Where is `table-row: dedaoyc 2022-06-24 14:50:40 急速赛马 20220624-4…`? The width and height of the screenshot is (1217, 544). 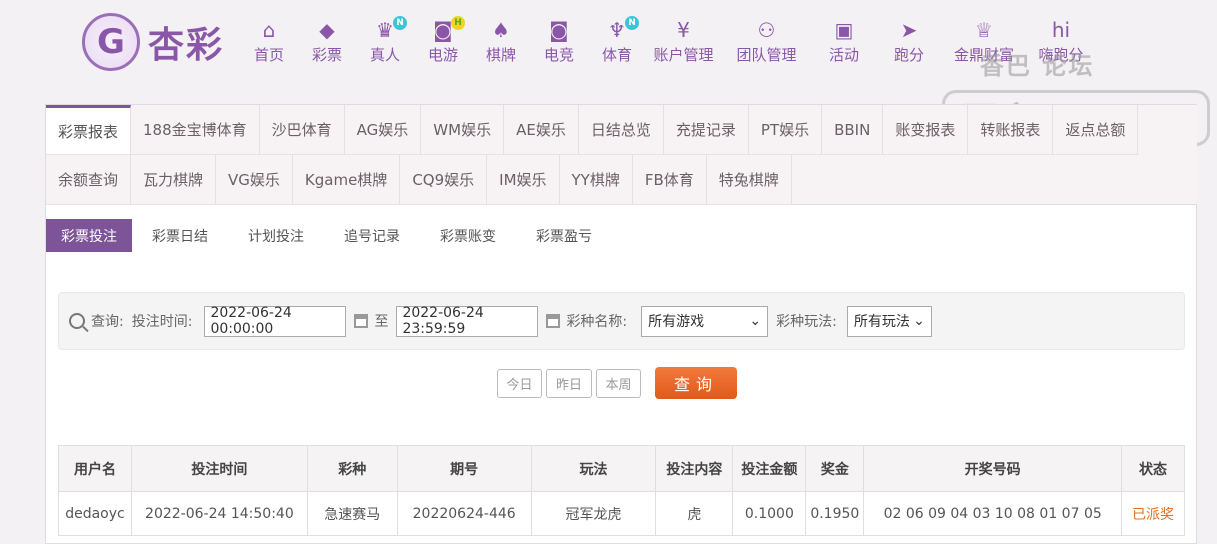 table-row: dedaoyc 2022-06-24 14:50:40 急速赛马 20220624-4… is located at coordinates (621, 513).